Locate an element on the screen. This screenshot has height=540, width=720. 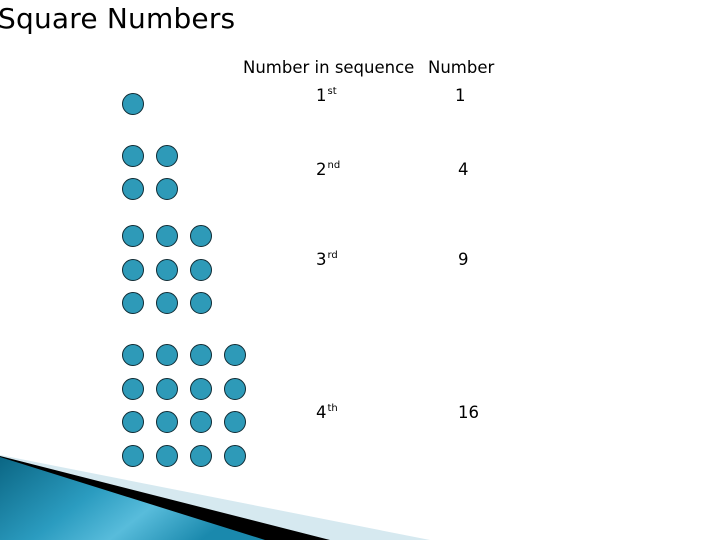
ordinal-suffix: th is located at coordinates (332, 408).